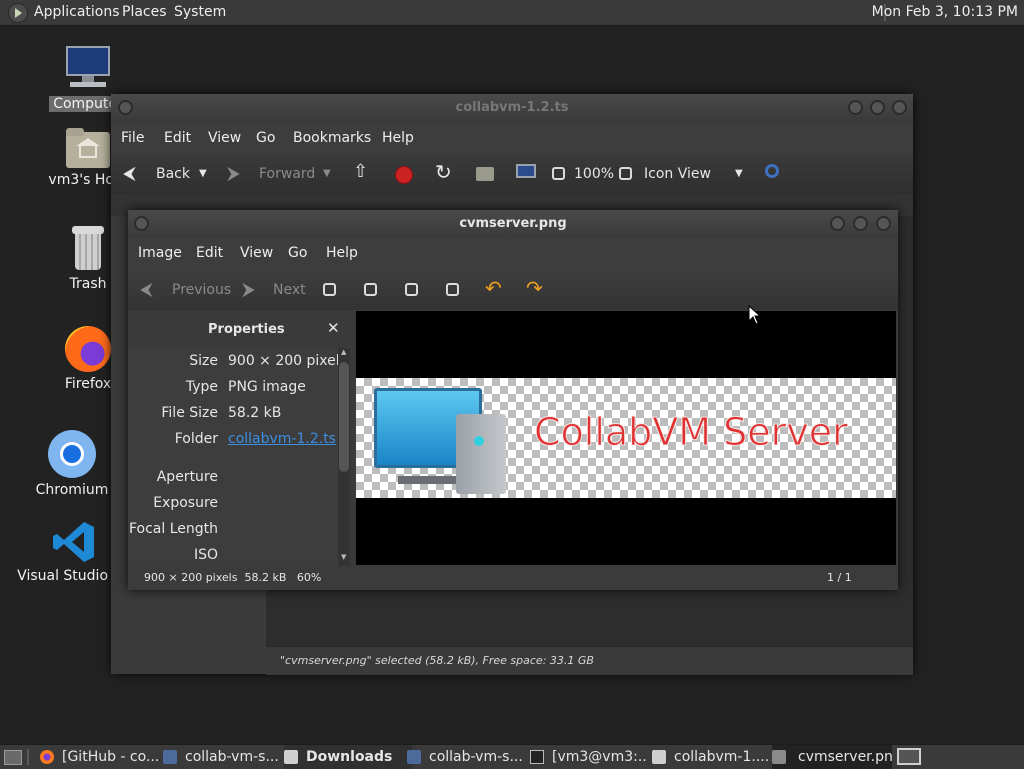 This screenshot has width=1024, height=769. What do you see at coordinates (233, 174) in the screenshot?
I see `forward-arrow-icon: ⮞` at bounding box center [233, 174].